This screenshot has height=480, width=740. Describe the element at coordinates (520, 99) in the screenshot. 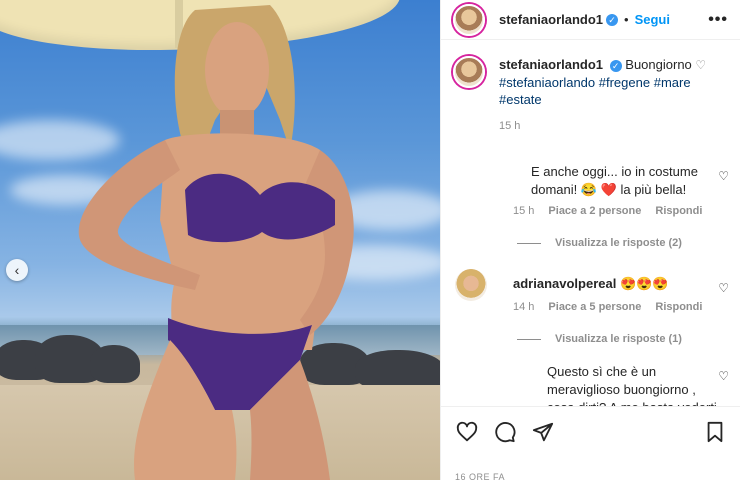

I see `hashtag-link: #estate` at that location.